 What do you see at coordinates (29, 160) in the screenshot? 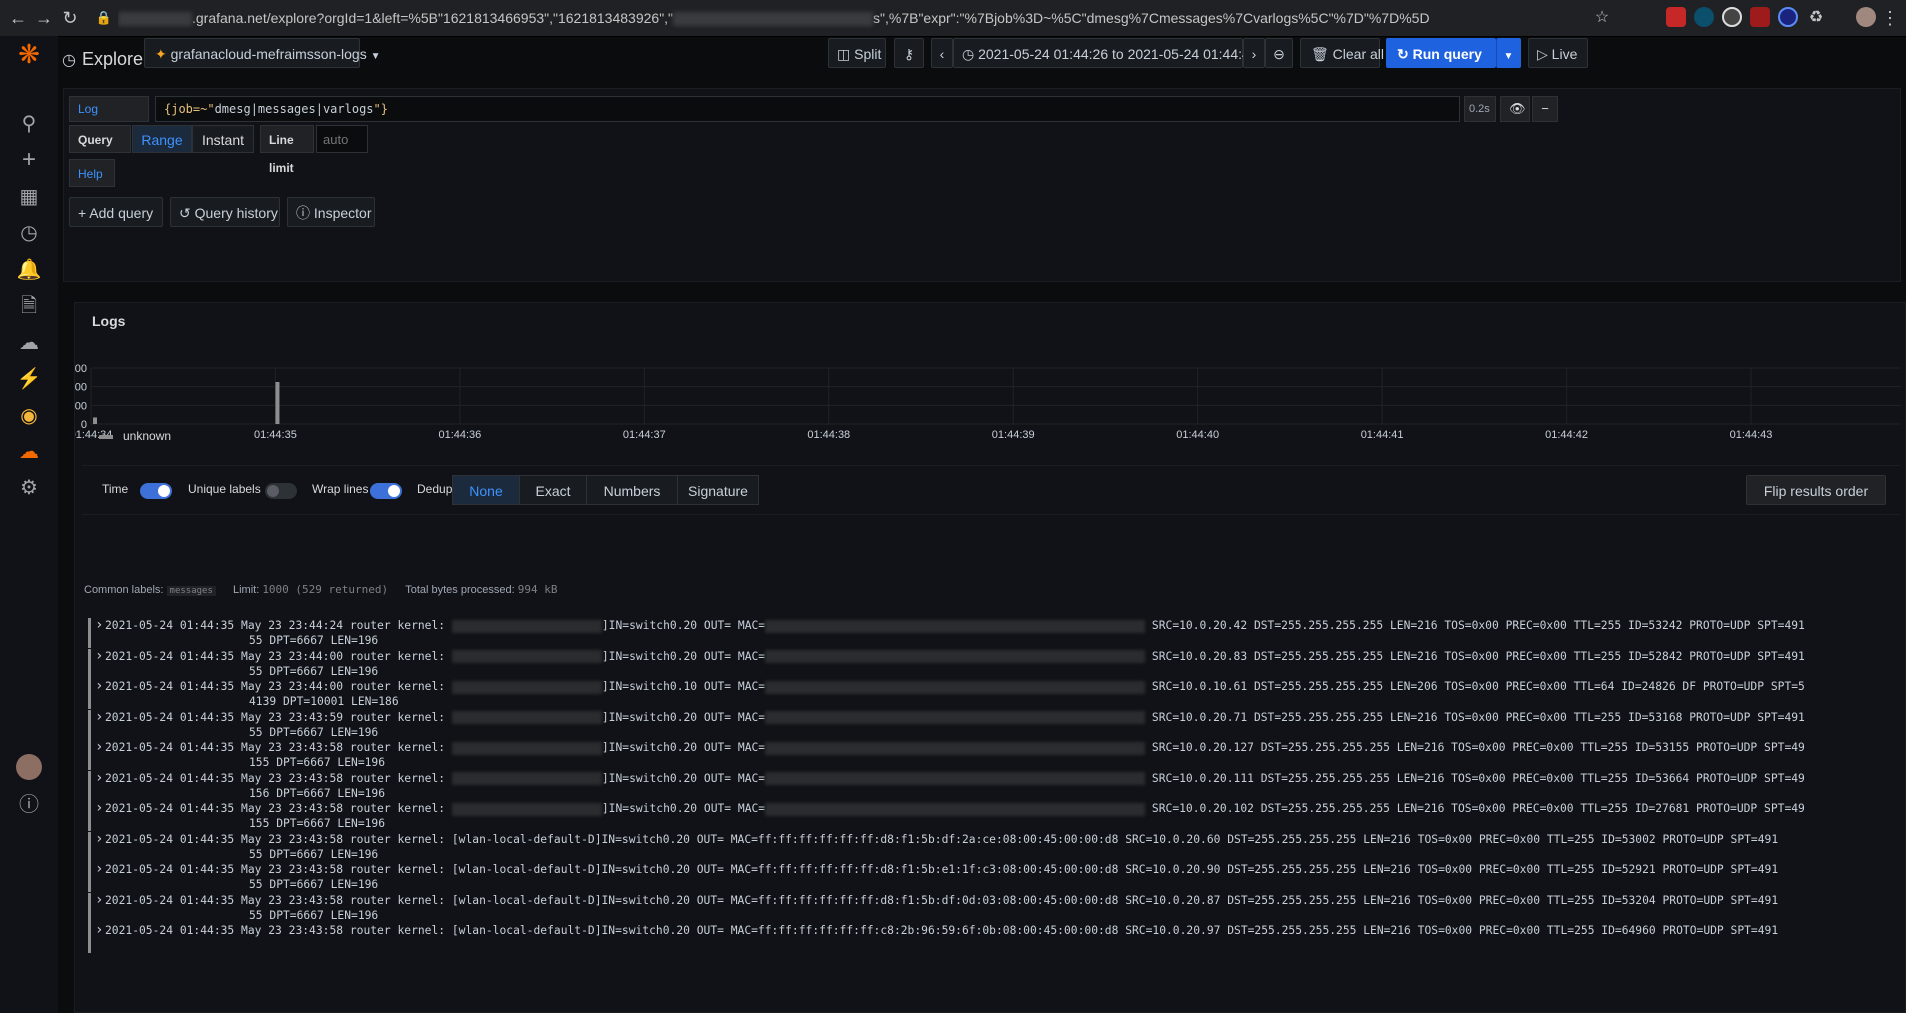
I see `create-plus-icon: +` at bounding box center [29, 160].